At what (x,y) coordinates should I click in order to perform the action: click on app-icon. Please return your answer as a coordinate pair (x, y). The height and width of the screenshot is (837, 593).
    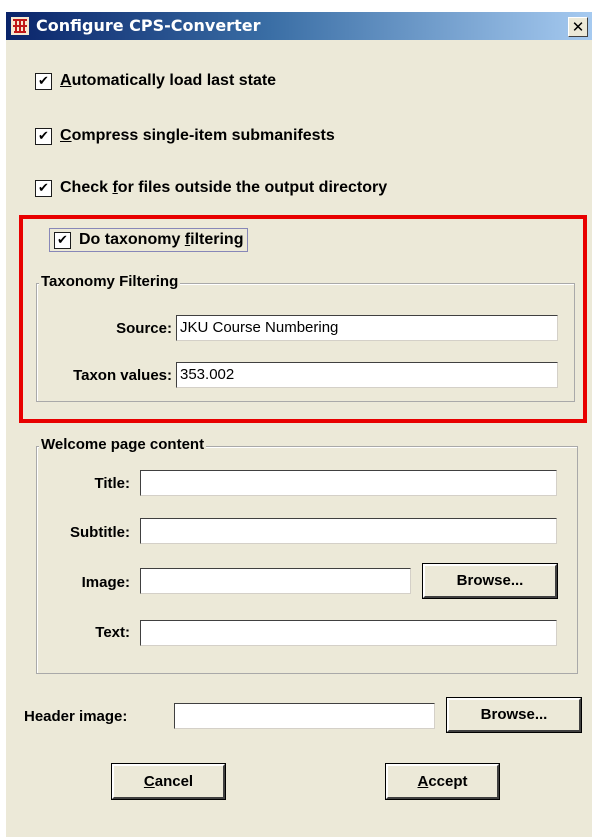
    Looking at the image, I should click on (20, 26).